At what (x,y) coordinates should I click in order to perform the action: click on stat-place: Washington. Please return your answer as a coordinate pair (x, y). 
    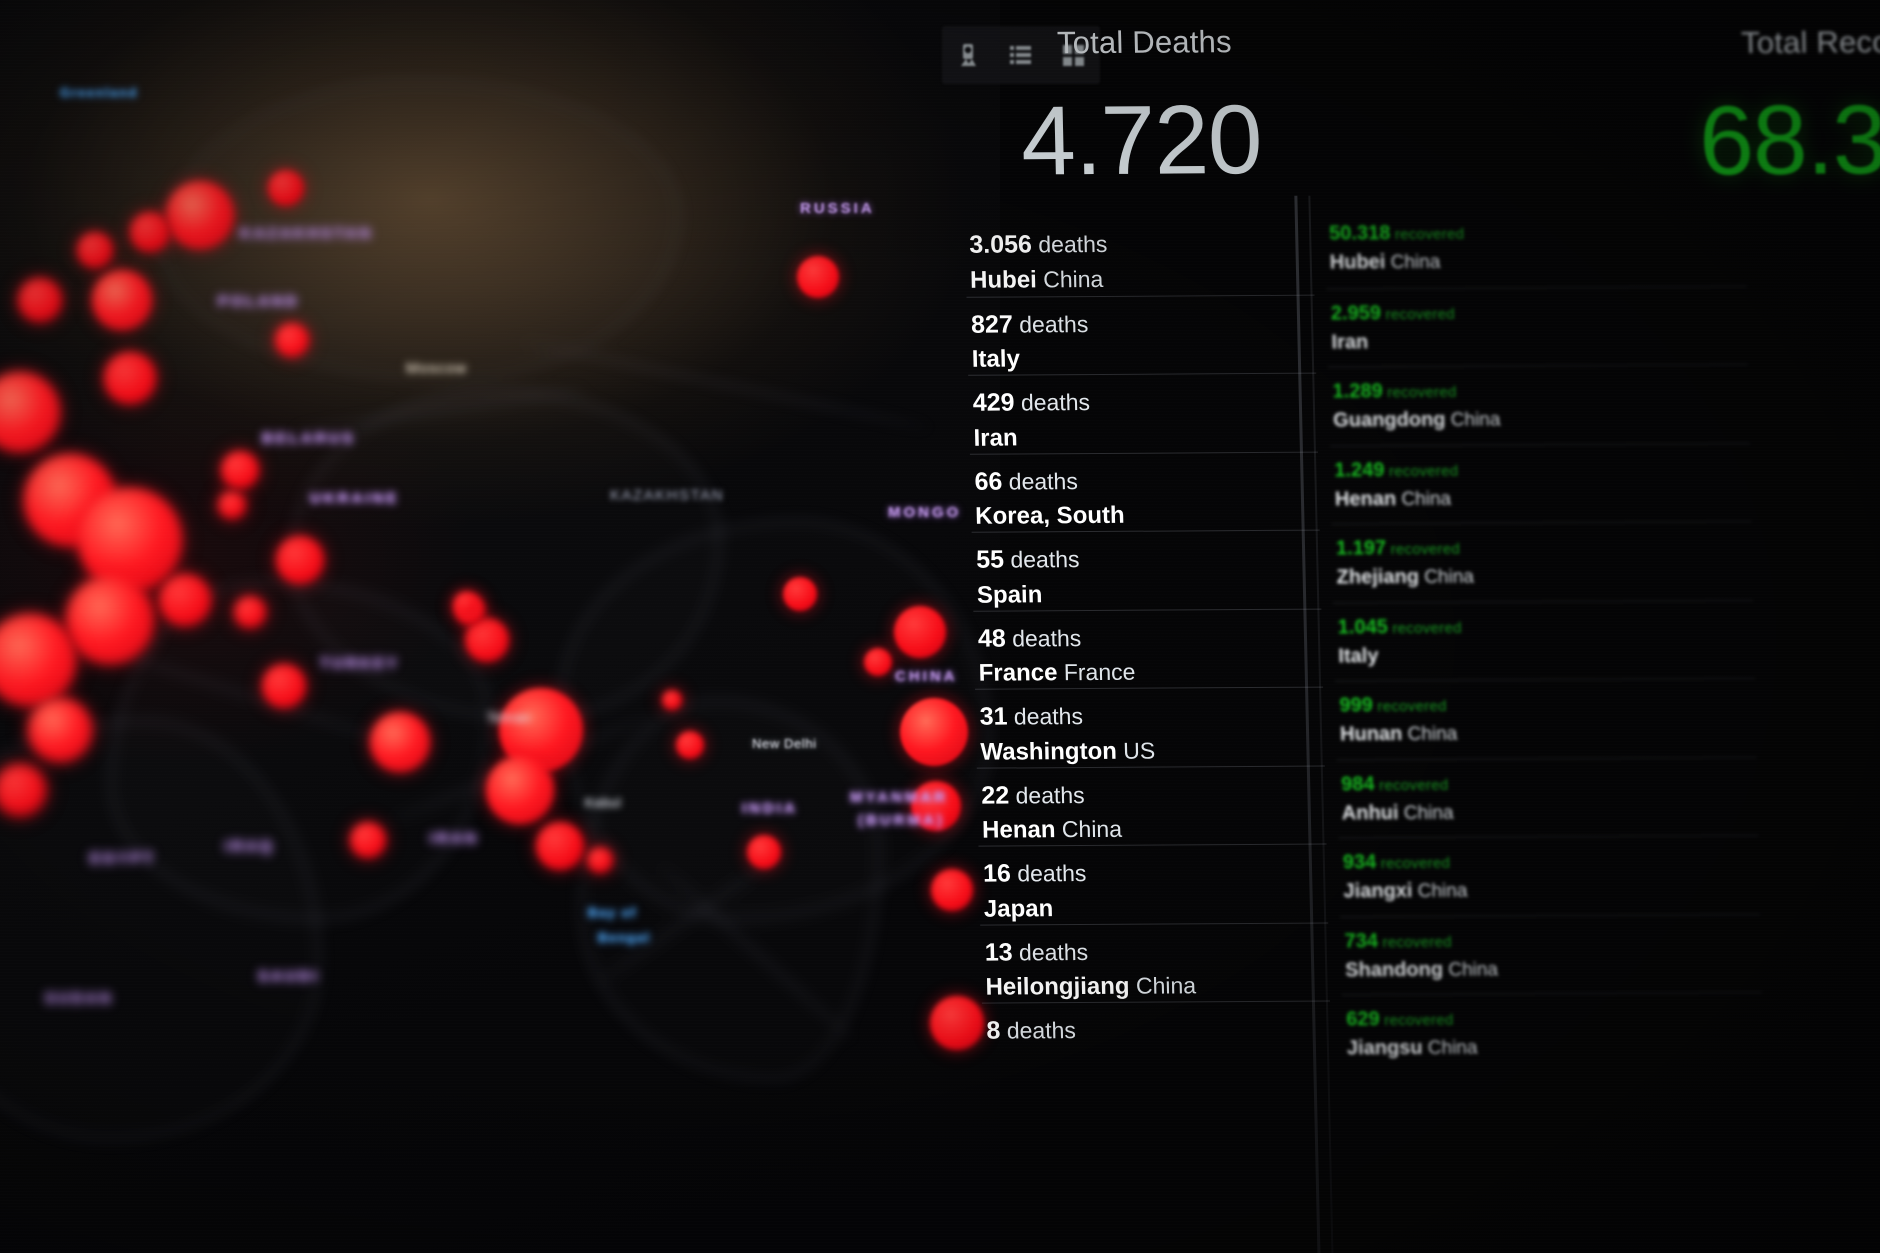
    Looking at the image, I should click on (1049, 751).